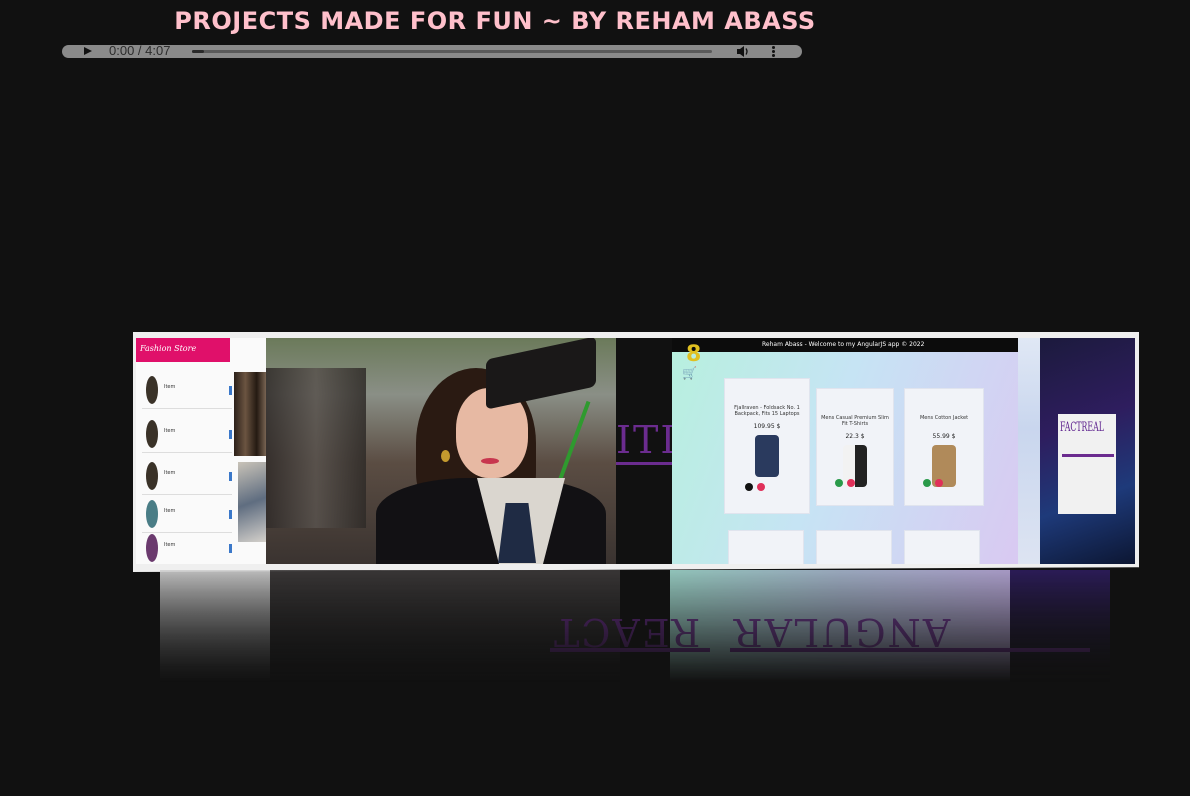 The height and width of the screenshot is (796, 1190). I want to click on page-title: PROJECTS MADE FOR FUN ~ BY REHAM ABASS, so click(495, 21).